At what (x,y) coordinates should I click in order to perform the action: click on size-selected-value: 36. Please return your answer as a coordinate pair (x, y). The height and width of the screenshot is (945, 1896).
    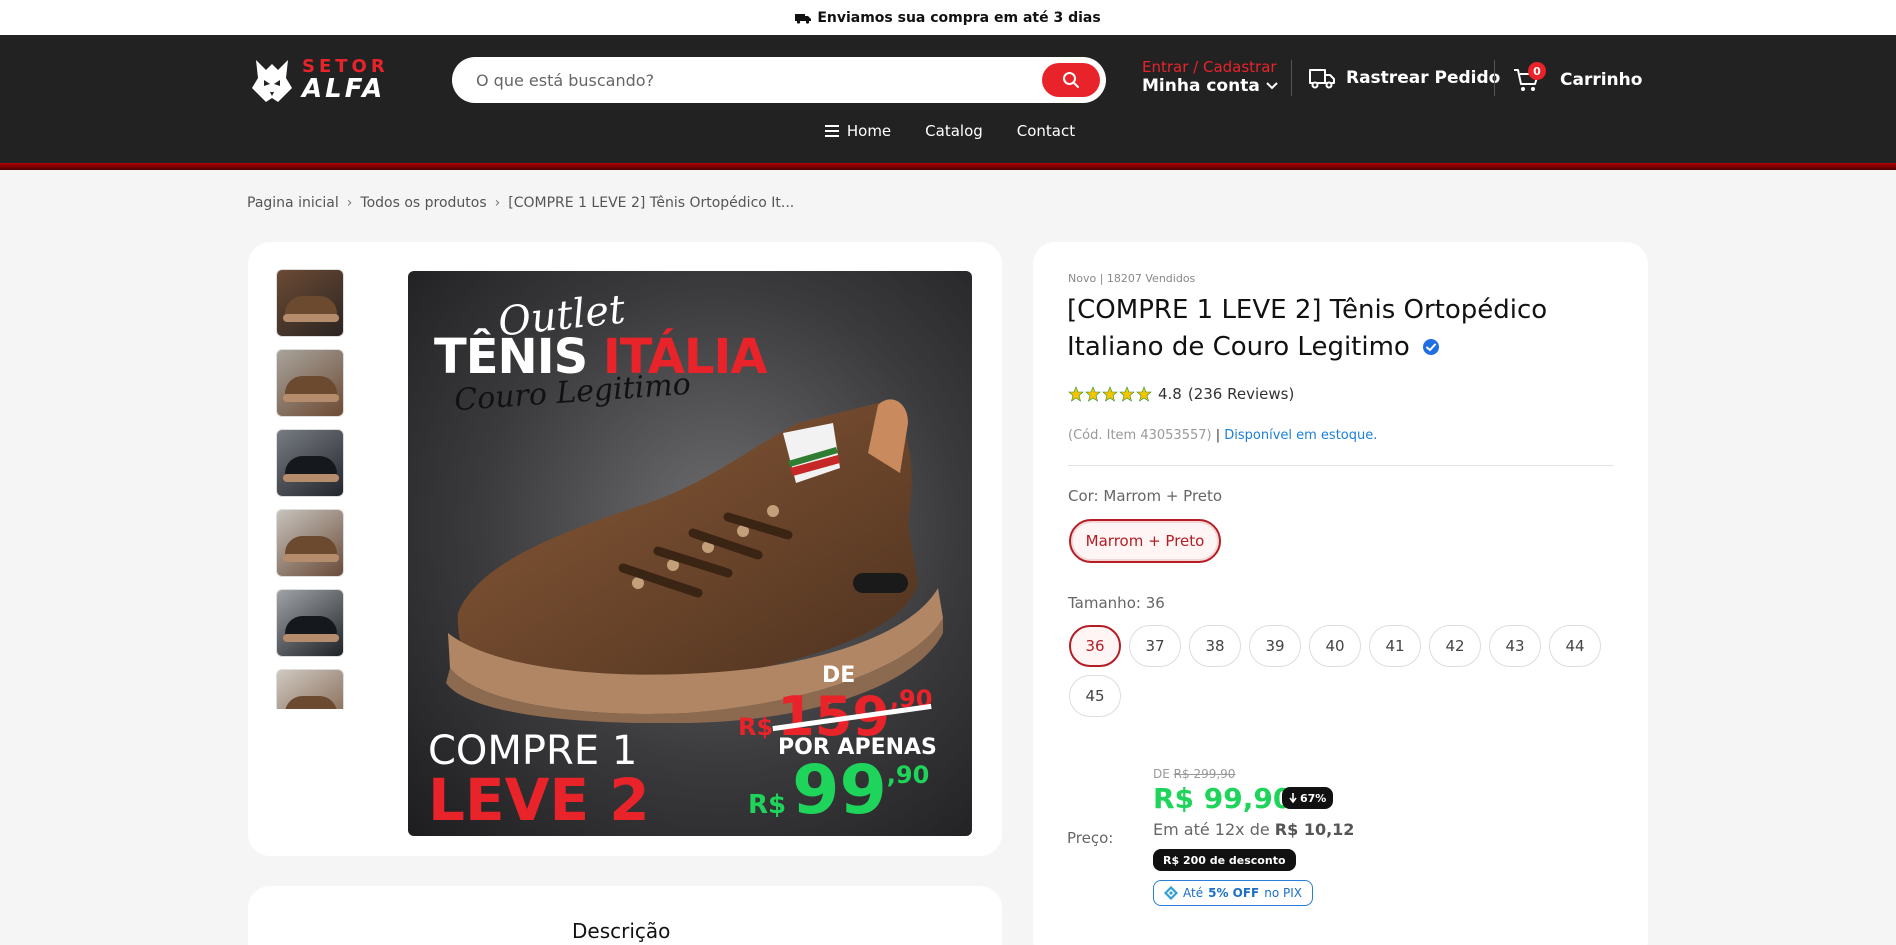
    Looking at the image, I should click on (1155, 603).